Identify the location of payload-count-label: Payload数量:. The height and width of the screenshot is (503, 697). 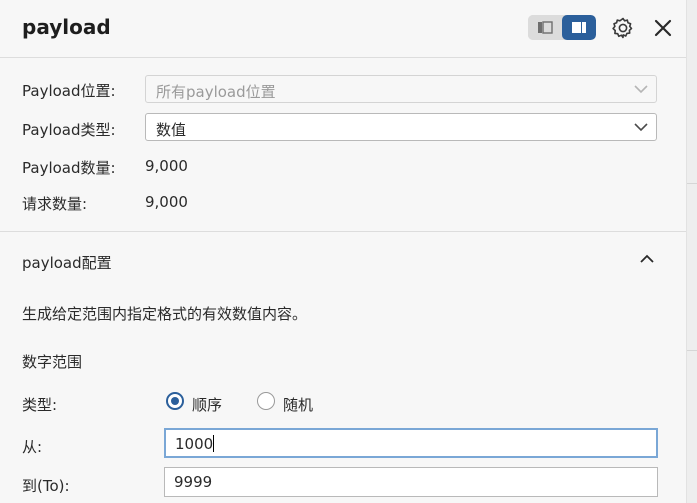
(69, 168).